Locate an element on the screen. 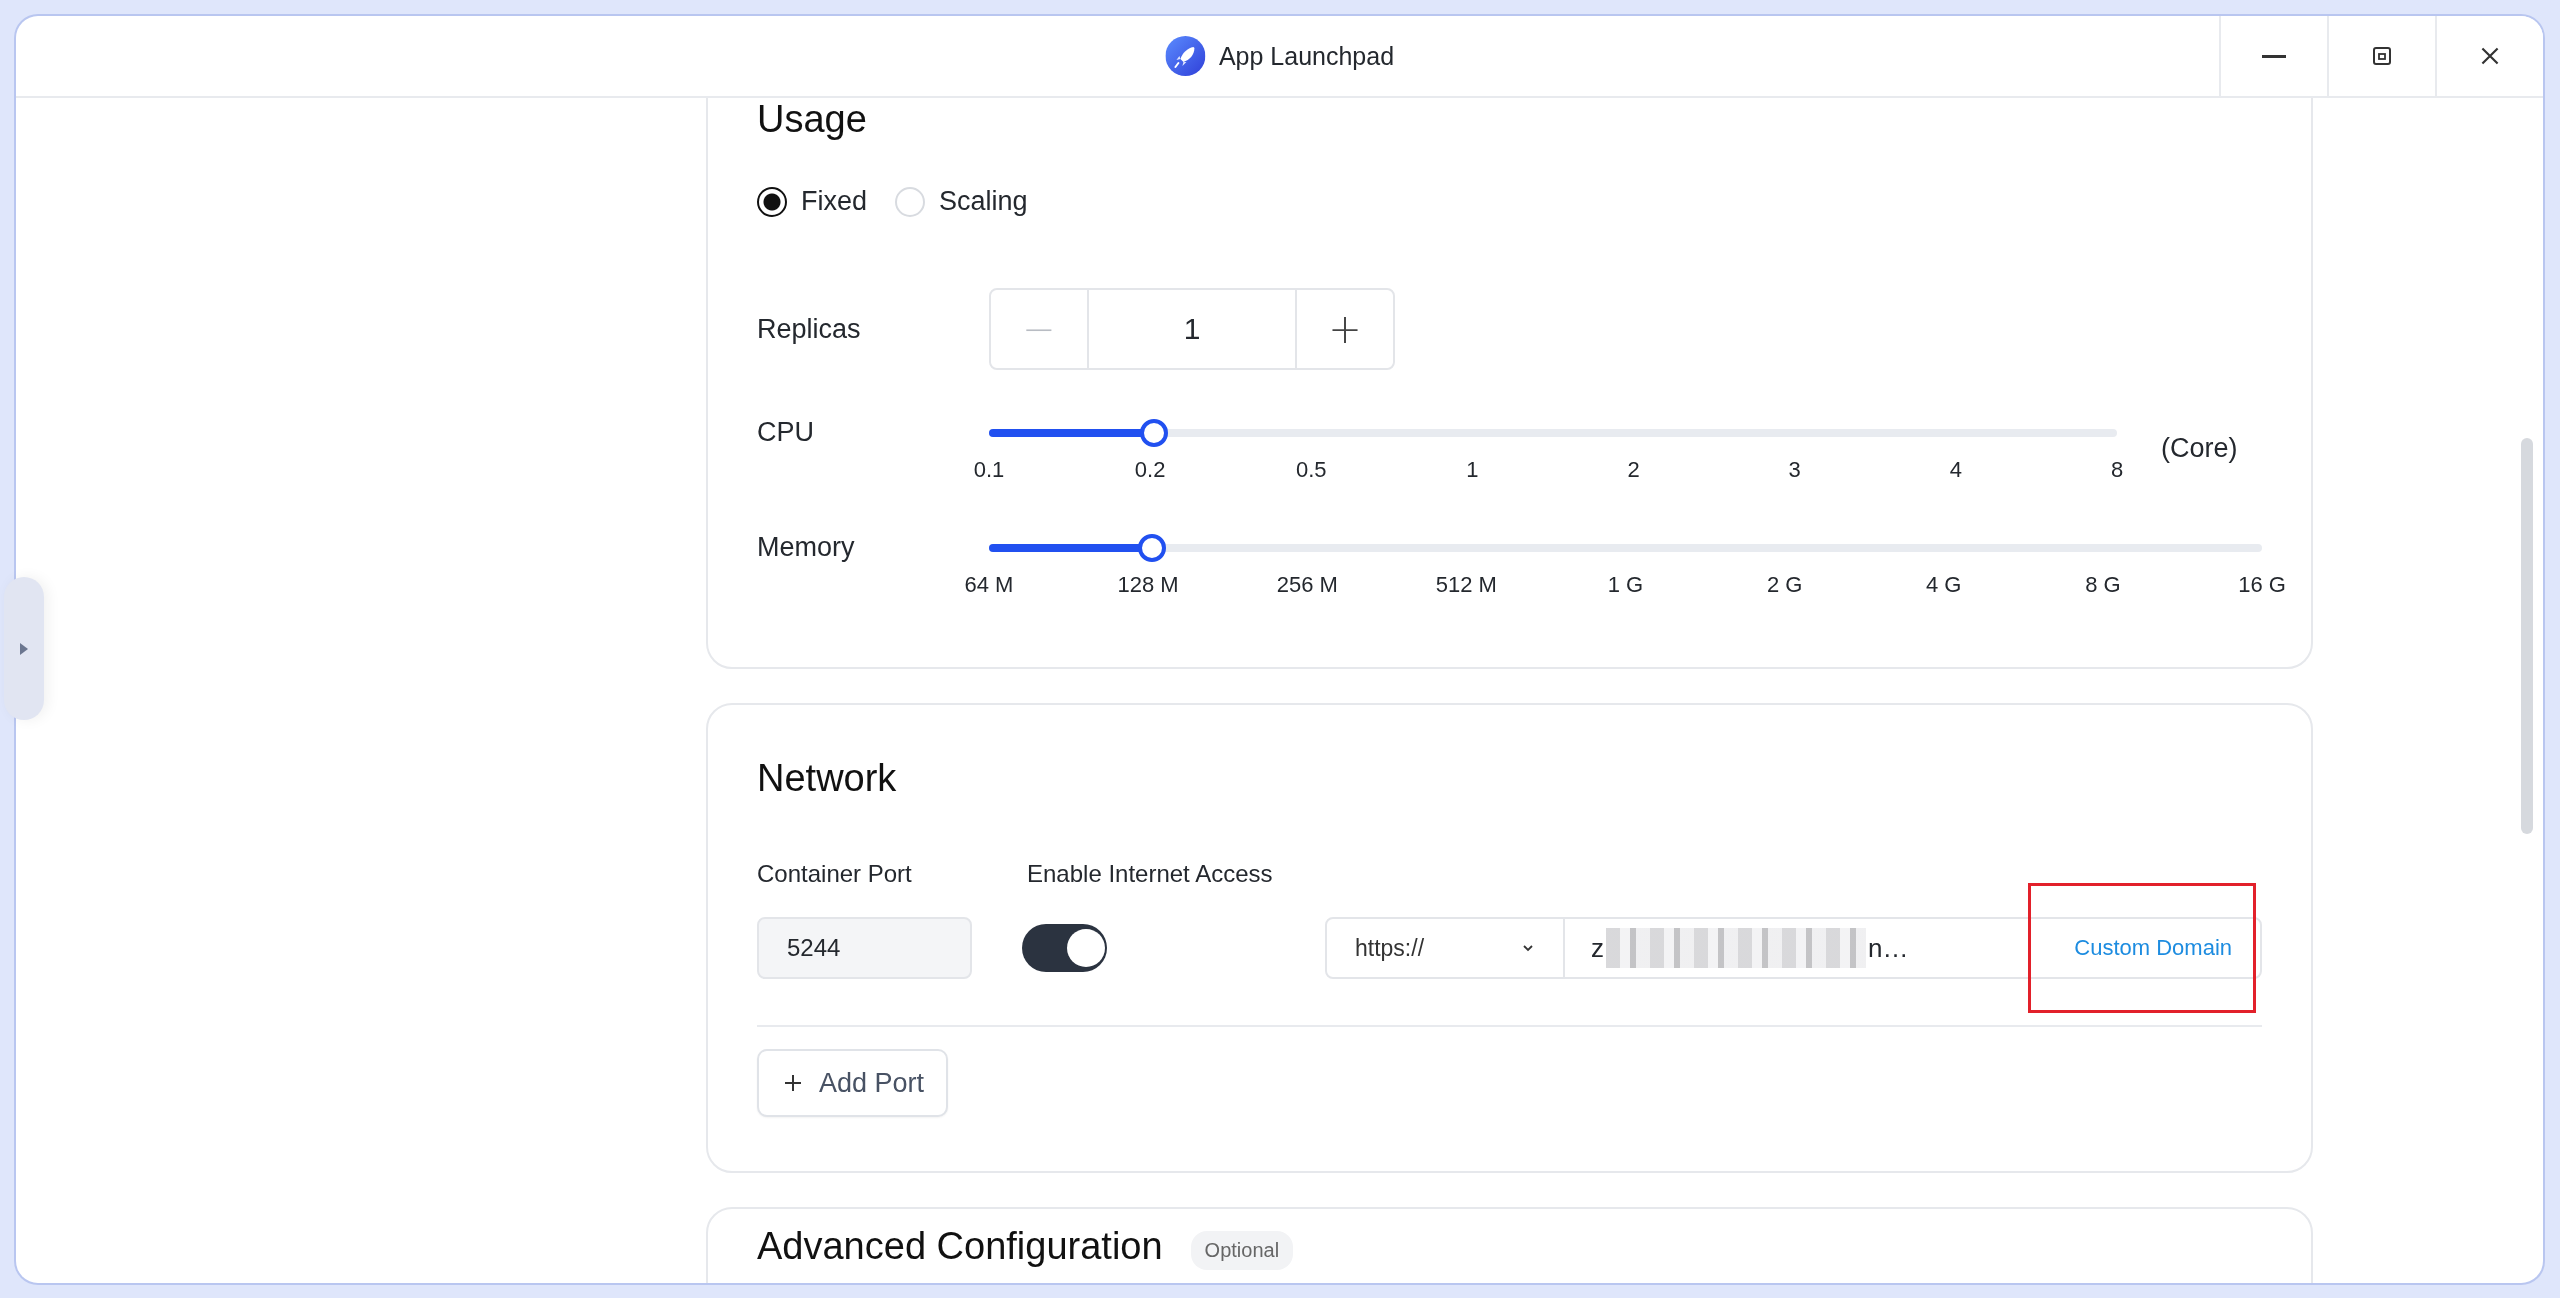 This screenshot has height=1298, width=2560. maximize-icon is located at coordinates (2382, 56).